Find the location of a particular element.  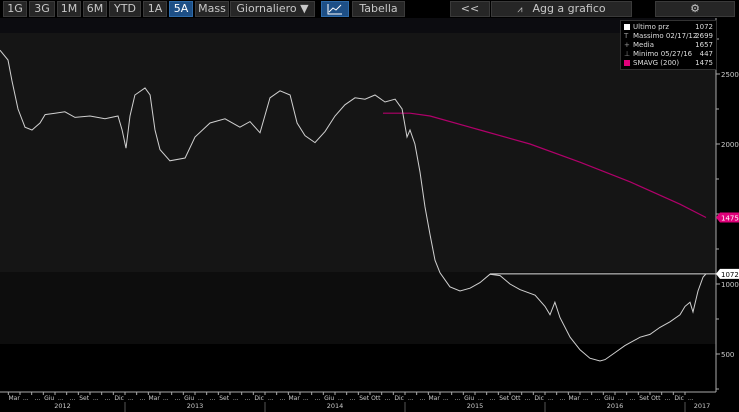

year-label: 2015 is located at coordinates (475, 406).